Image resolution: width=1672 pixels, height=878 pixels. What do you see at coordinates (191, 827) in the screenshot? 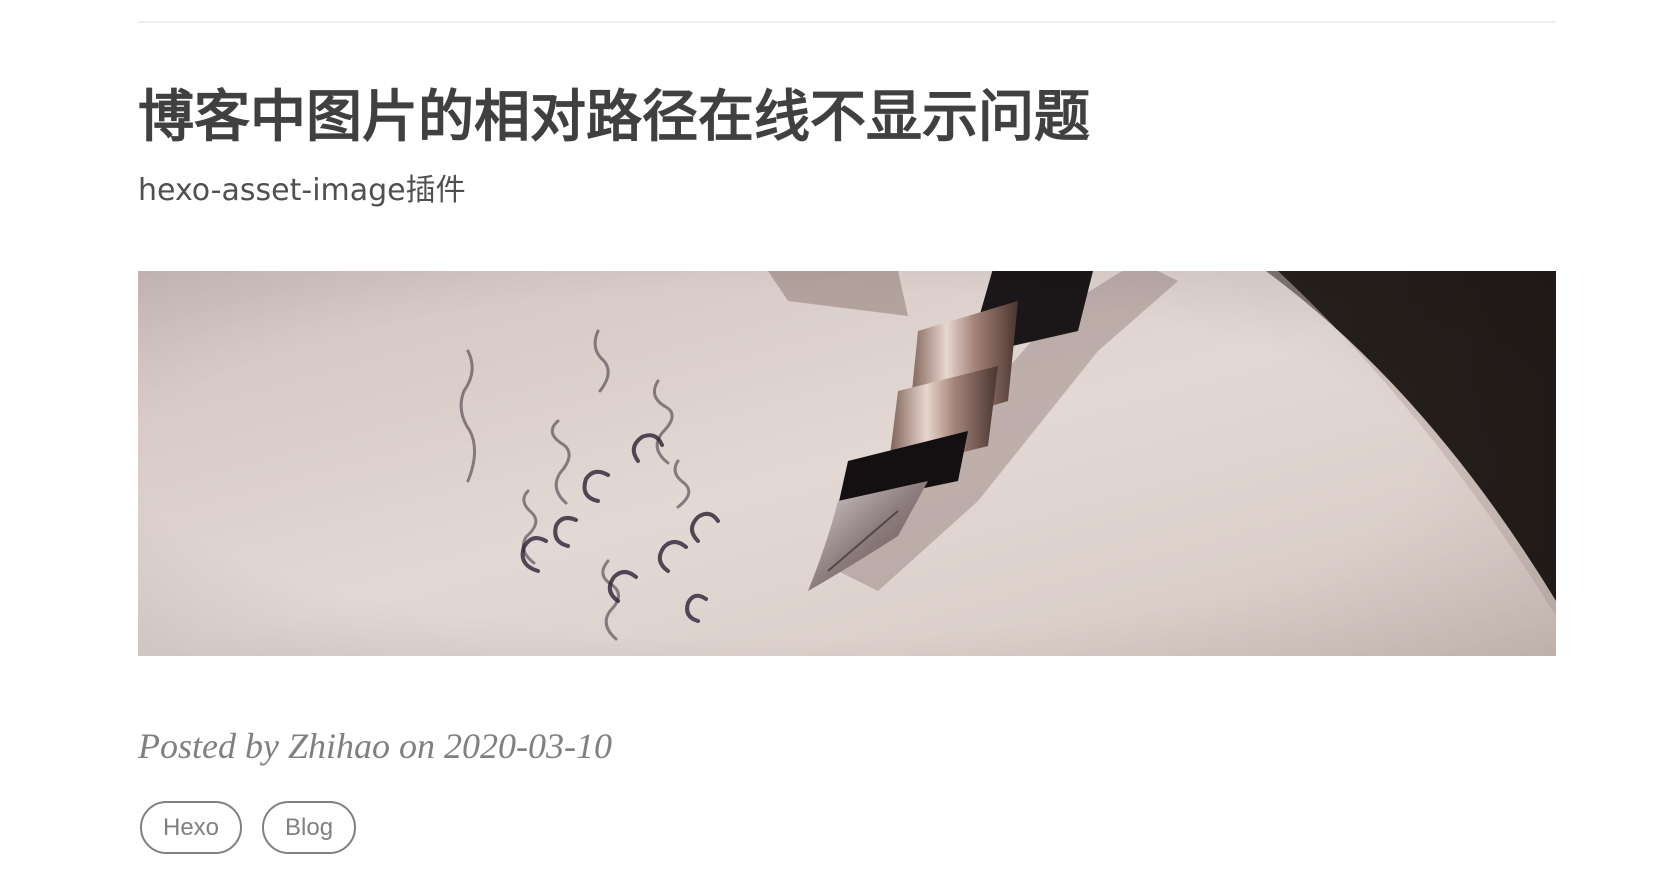
I see `tag-hexo: Hexo` at bounding box center [191, 827].